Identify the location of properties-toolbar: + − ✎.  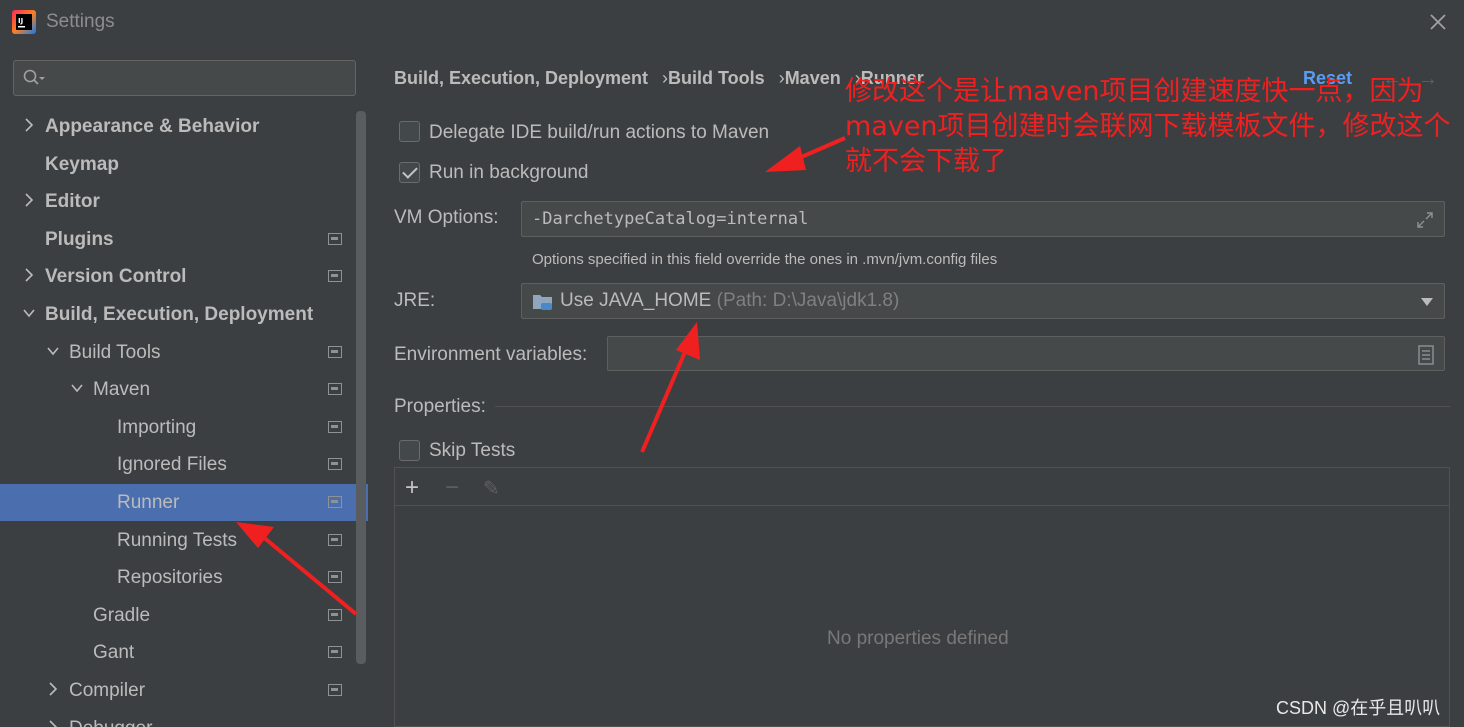
(922, 487).